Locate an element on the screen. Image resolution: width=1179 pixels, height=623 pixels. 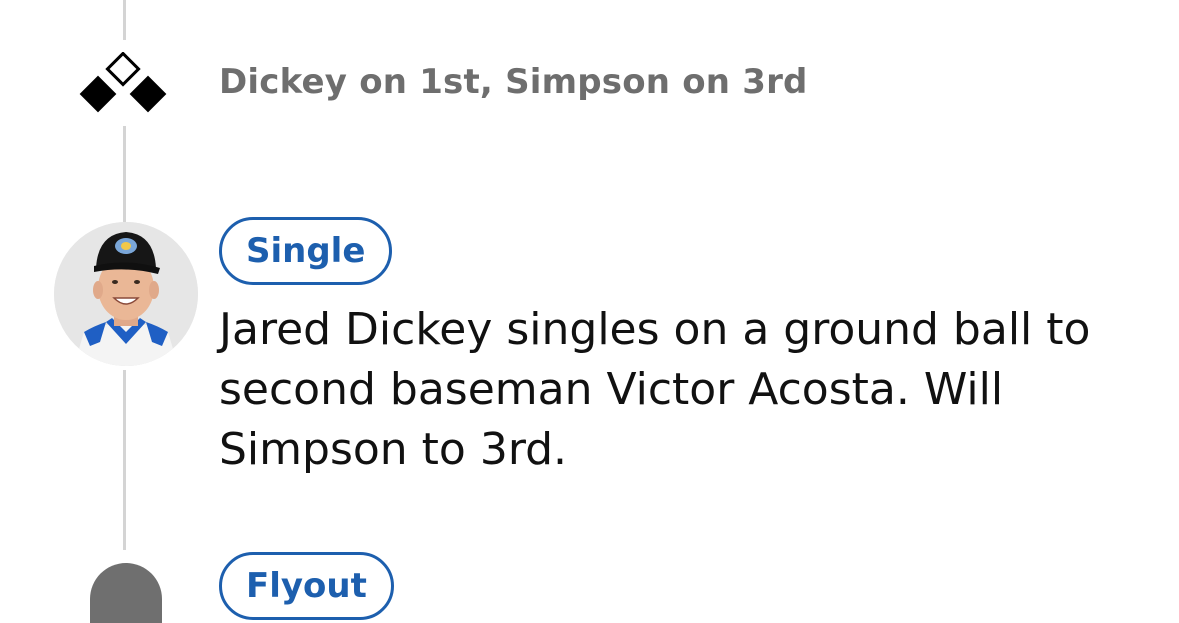
runners-on-base-text: Dickey on 1st, Simpson on 3rd is located at coordinates (513, 82).